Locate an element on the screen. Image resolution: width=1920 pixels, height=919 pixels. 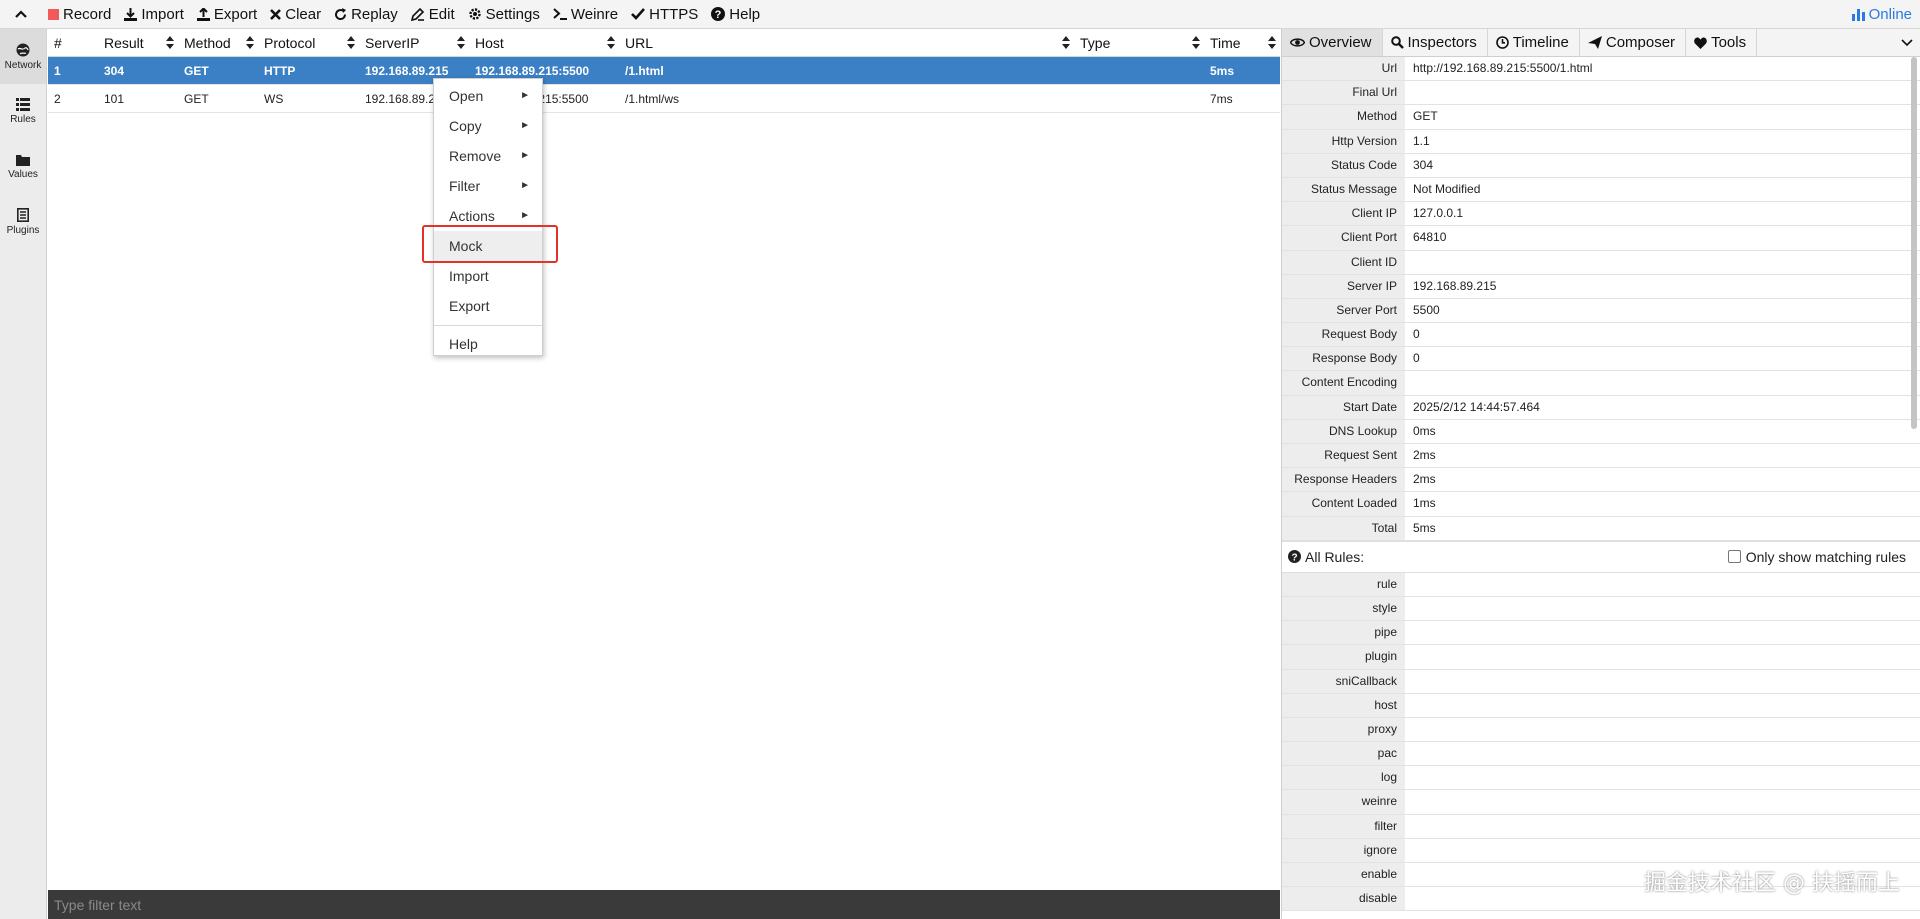
column-header-serverip: ServerIP is located at coordinates (414, 43).